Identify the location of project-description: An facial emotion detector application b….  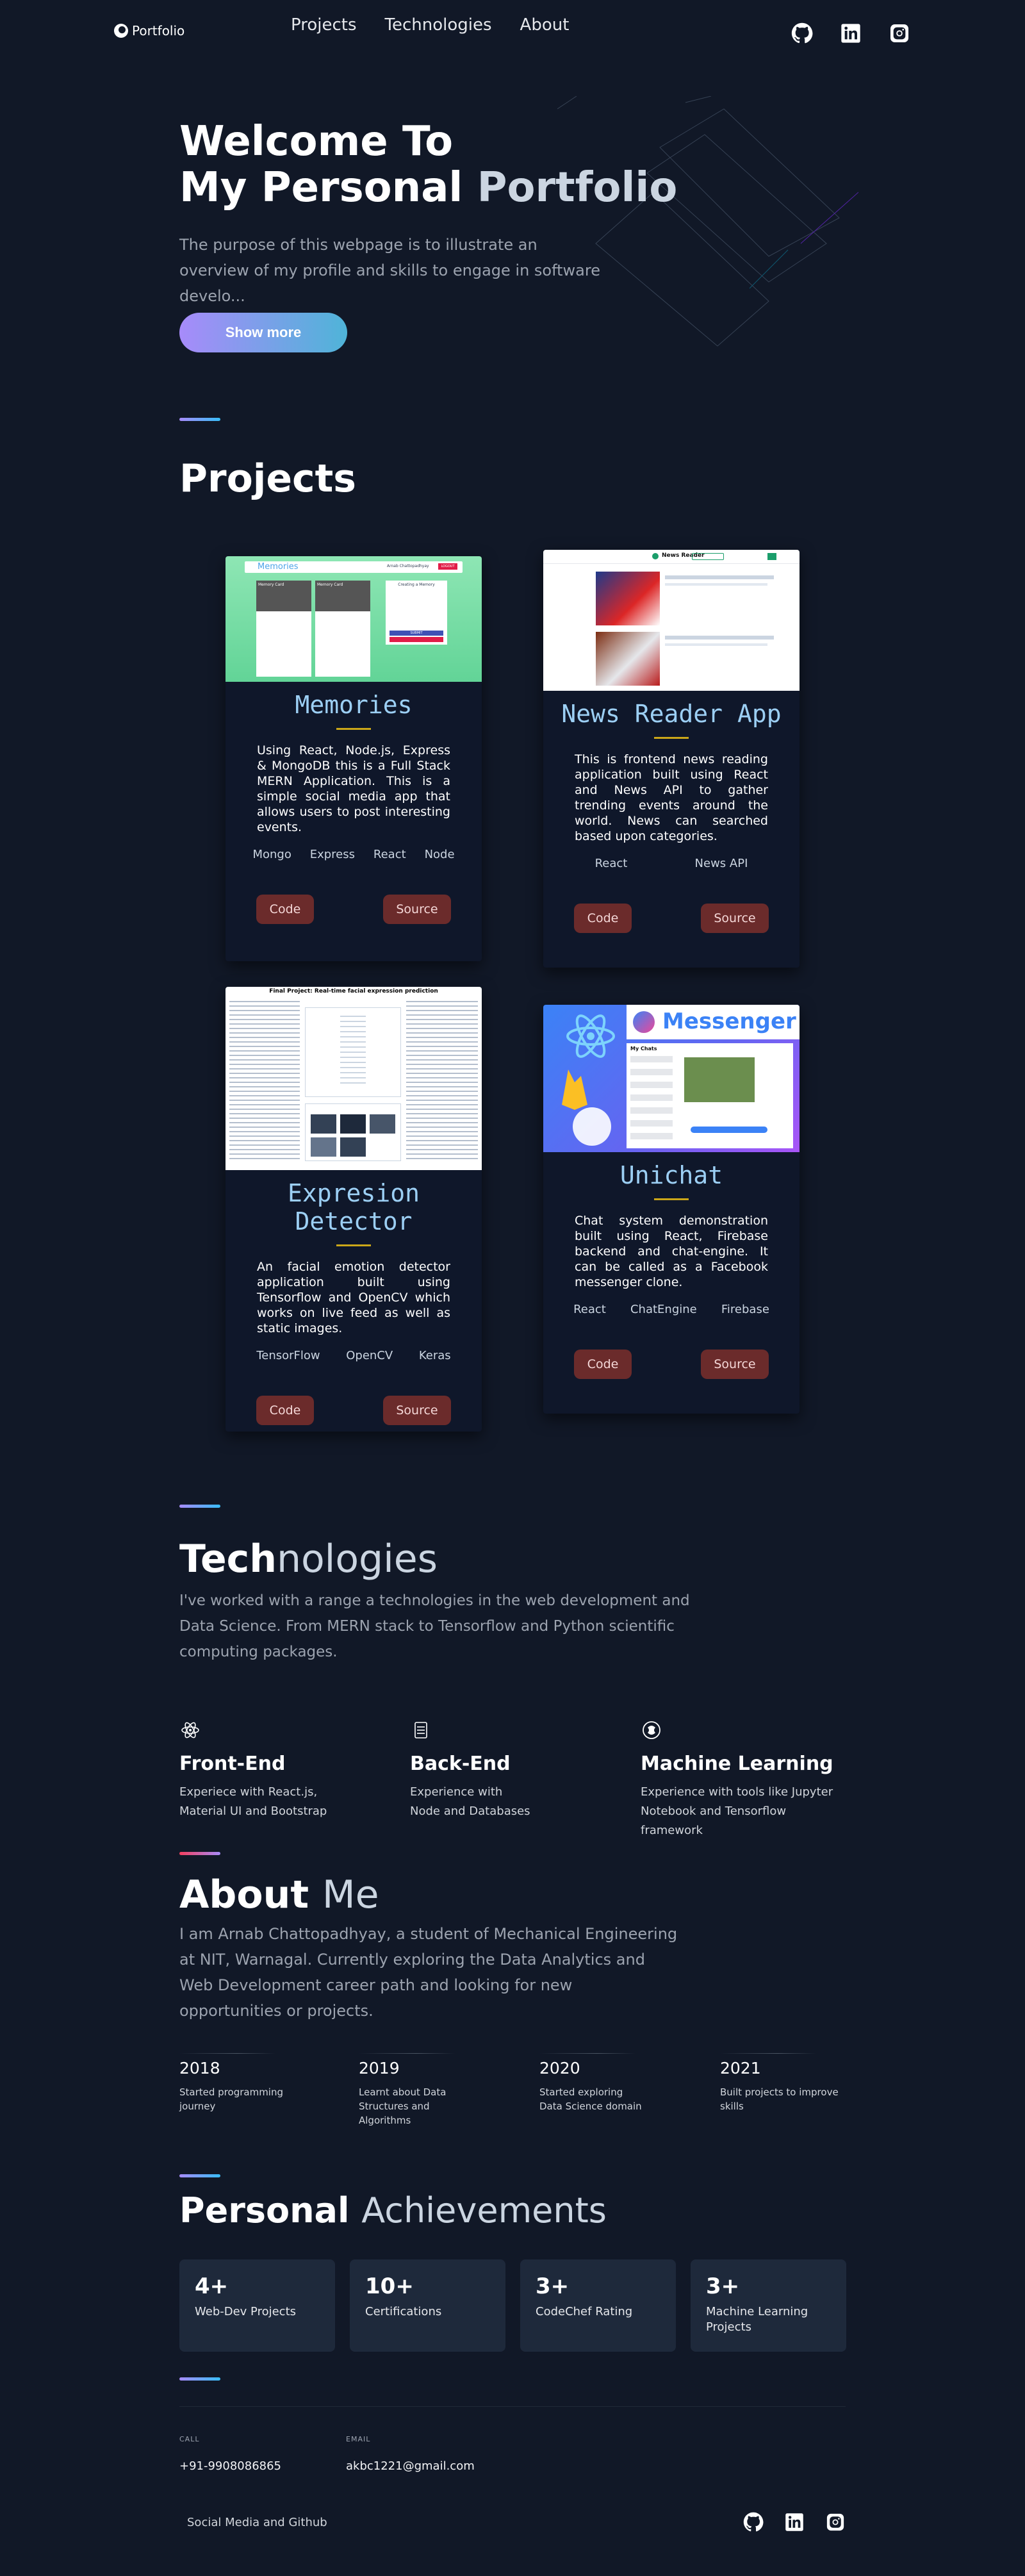
(354, 1297).